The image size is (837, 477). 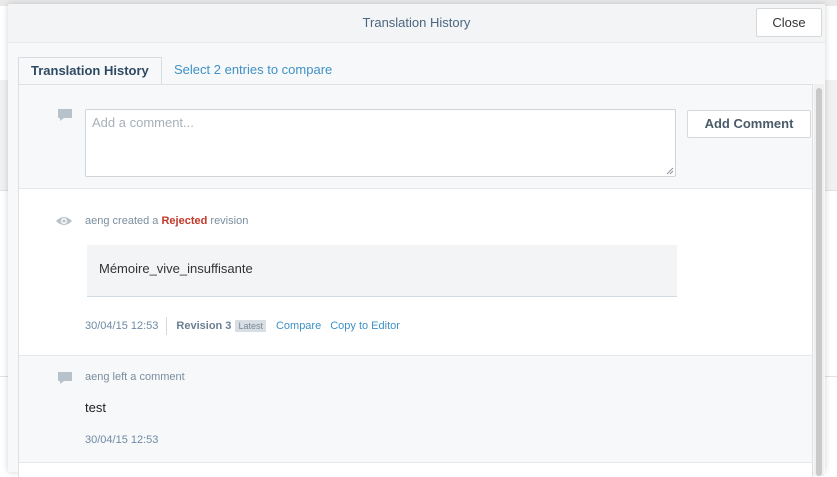 I want to click on revision-status: Rejected, so click(x=184, y=221).